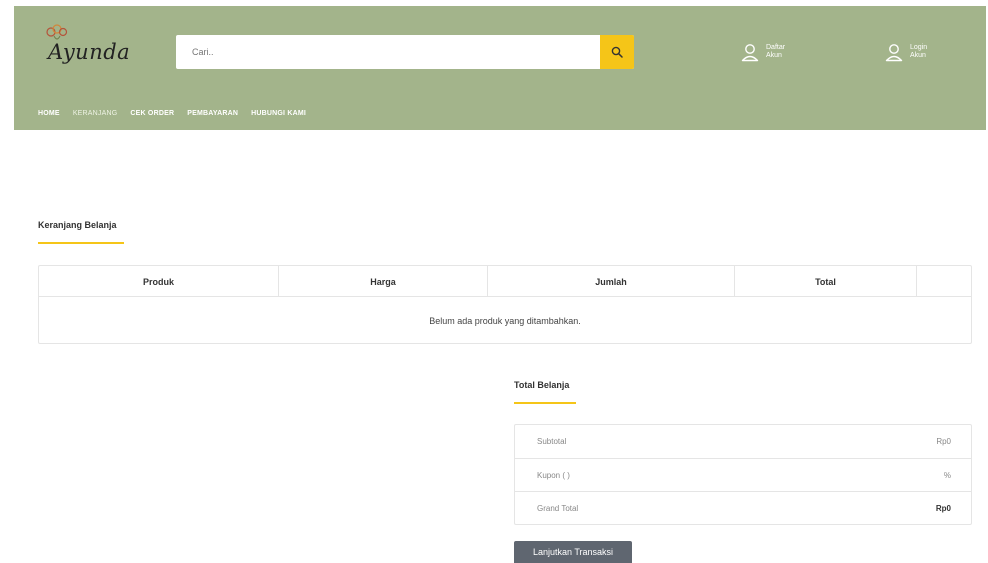  I want to click on totals-title: Total Belanja, so click(542, 385).